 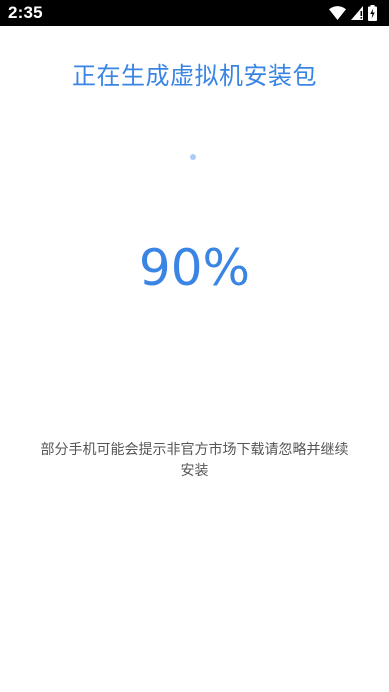 I want to click on status-time: 2:35, so click(x=25, y=12).